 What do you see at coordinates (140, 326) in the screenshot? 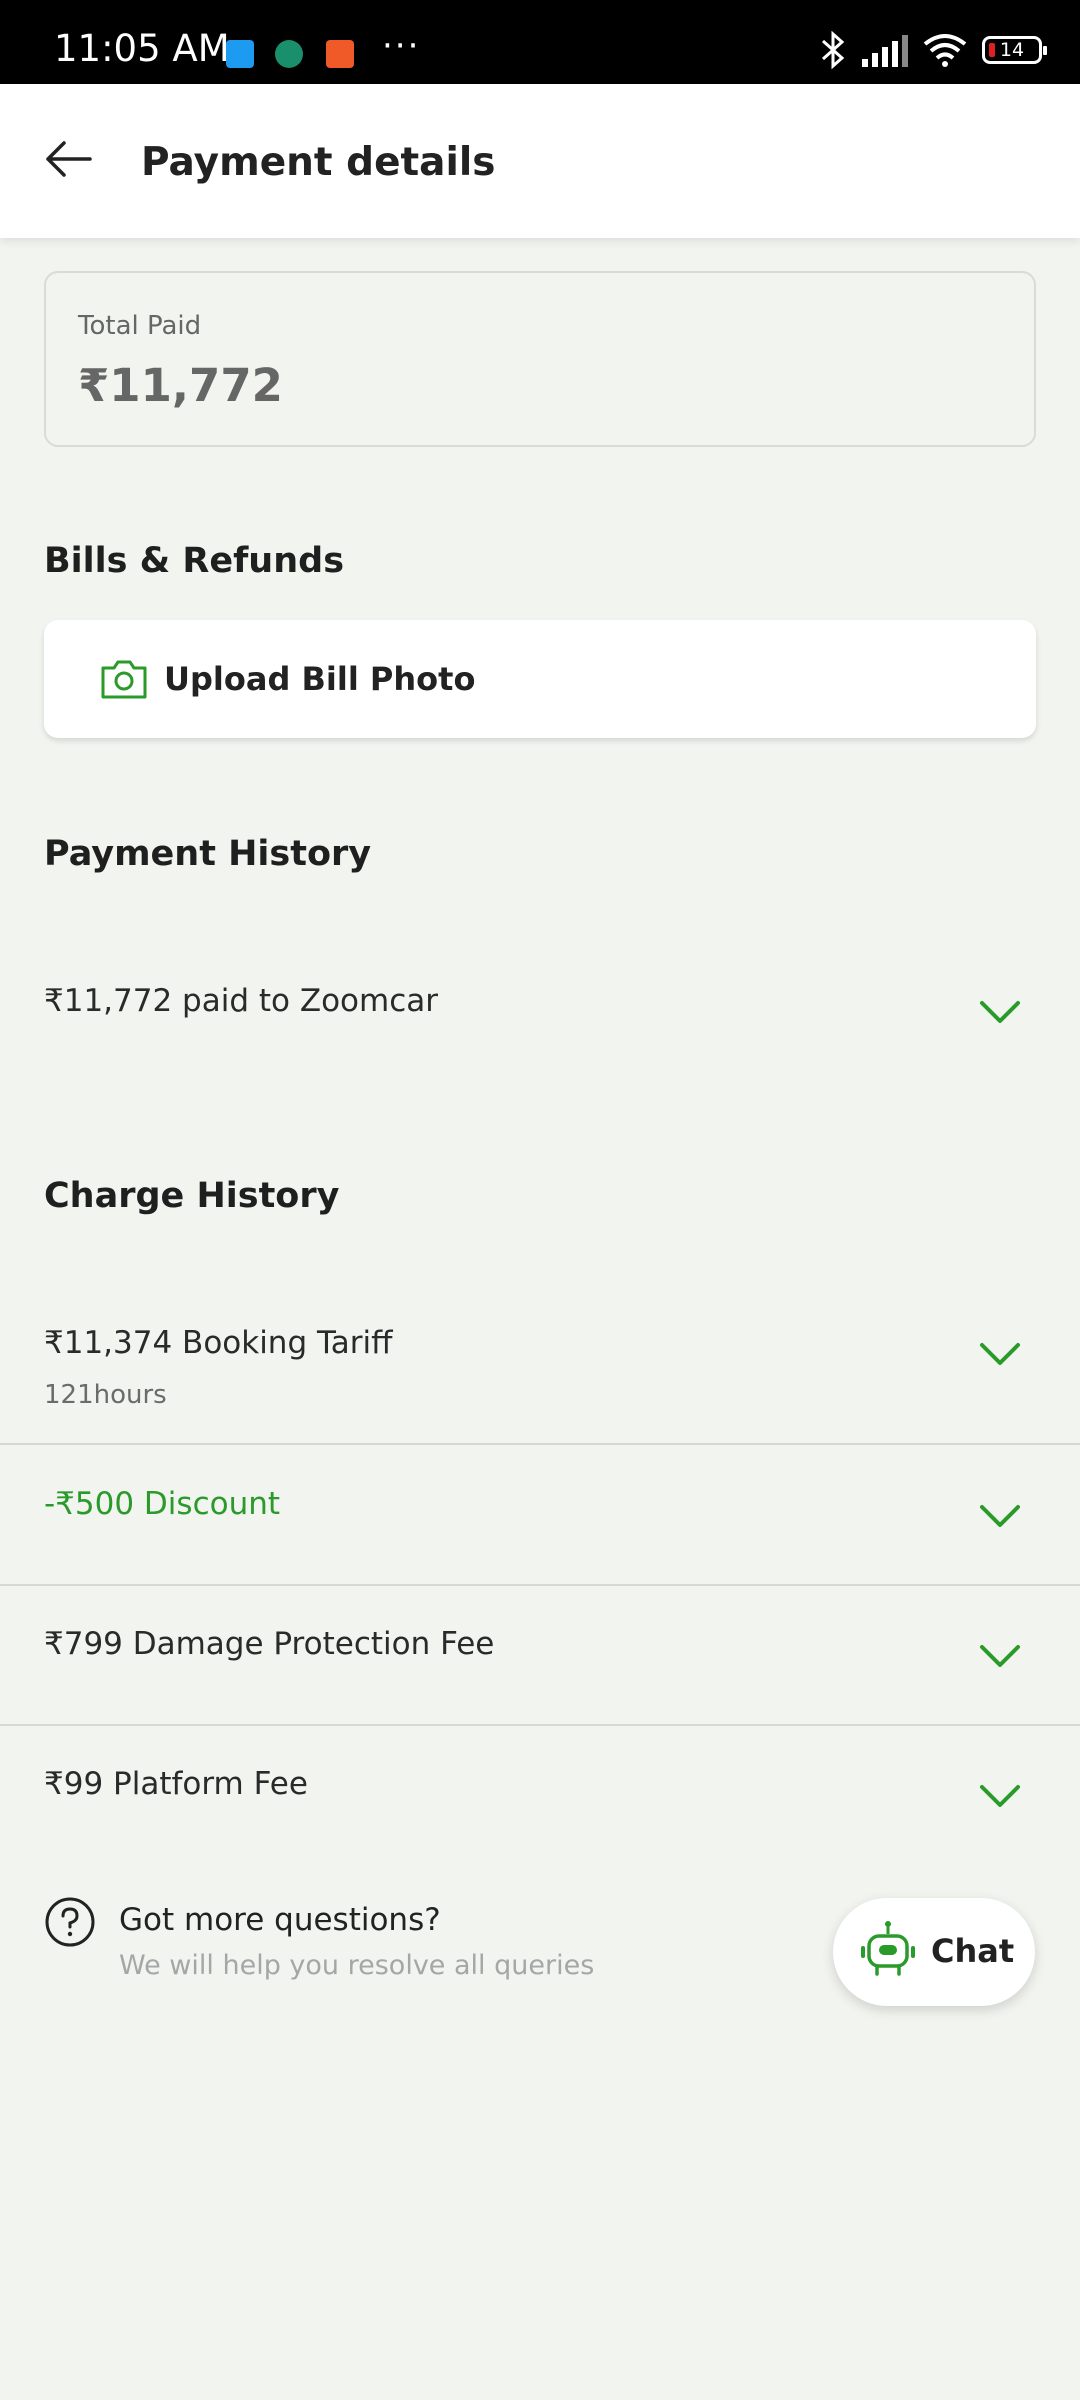
I see `total-paid-label: Total Paid` at bounding box center [140, 326].